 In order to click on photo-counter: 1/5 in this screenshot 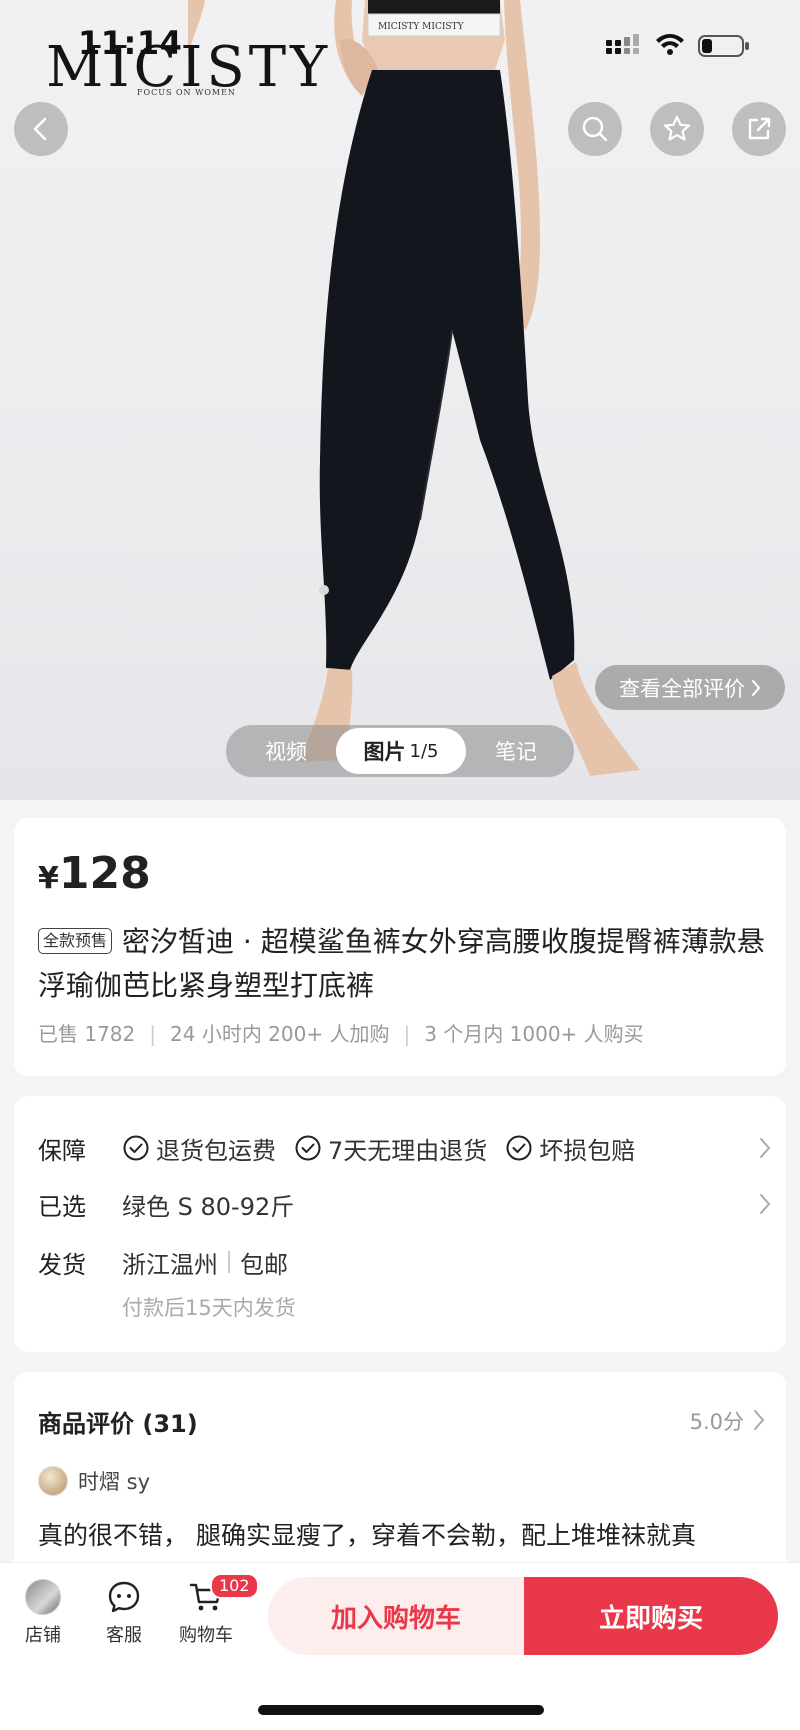, I will do `click(424, 751)`.